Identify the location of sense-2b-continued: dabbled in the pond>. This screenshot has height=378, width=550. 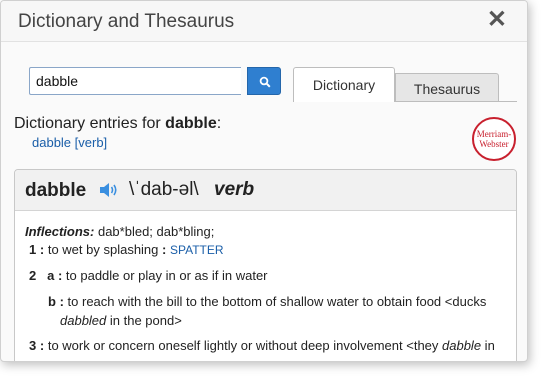
(121, 320).